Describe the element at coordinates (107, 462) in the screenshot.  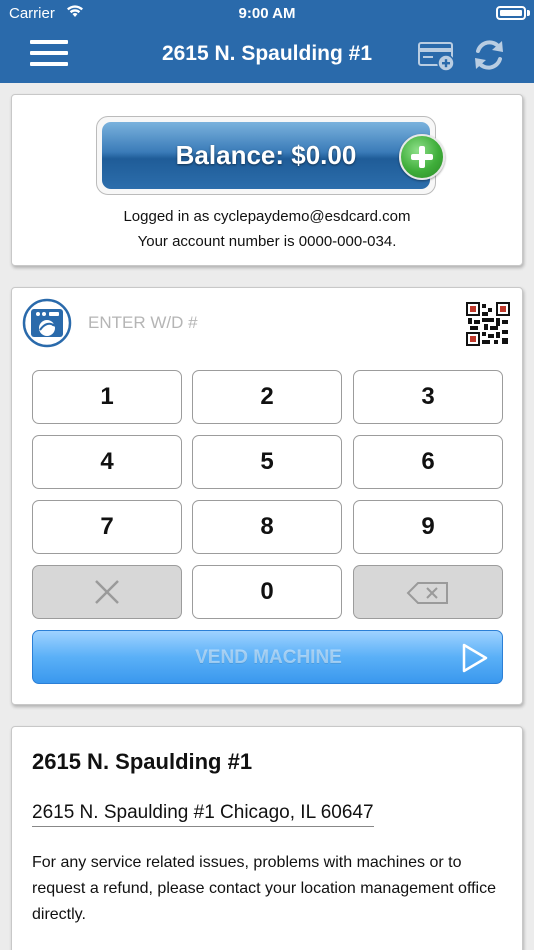
I see `keypad-key-4: 4` at that location.